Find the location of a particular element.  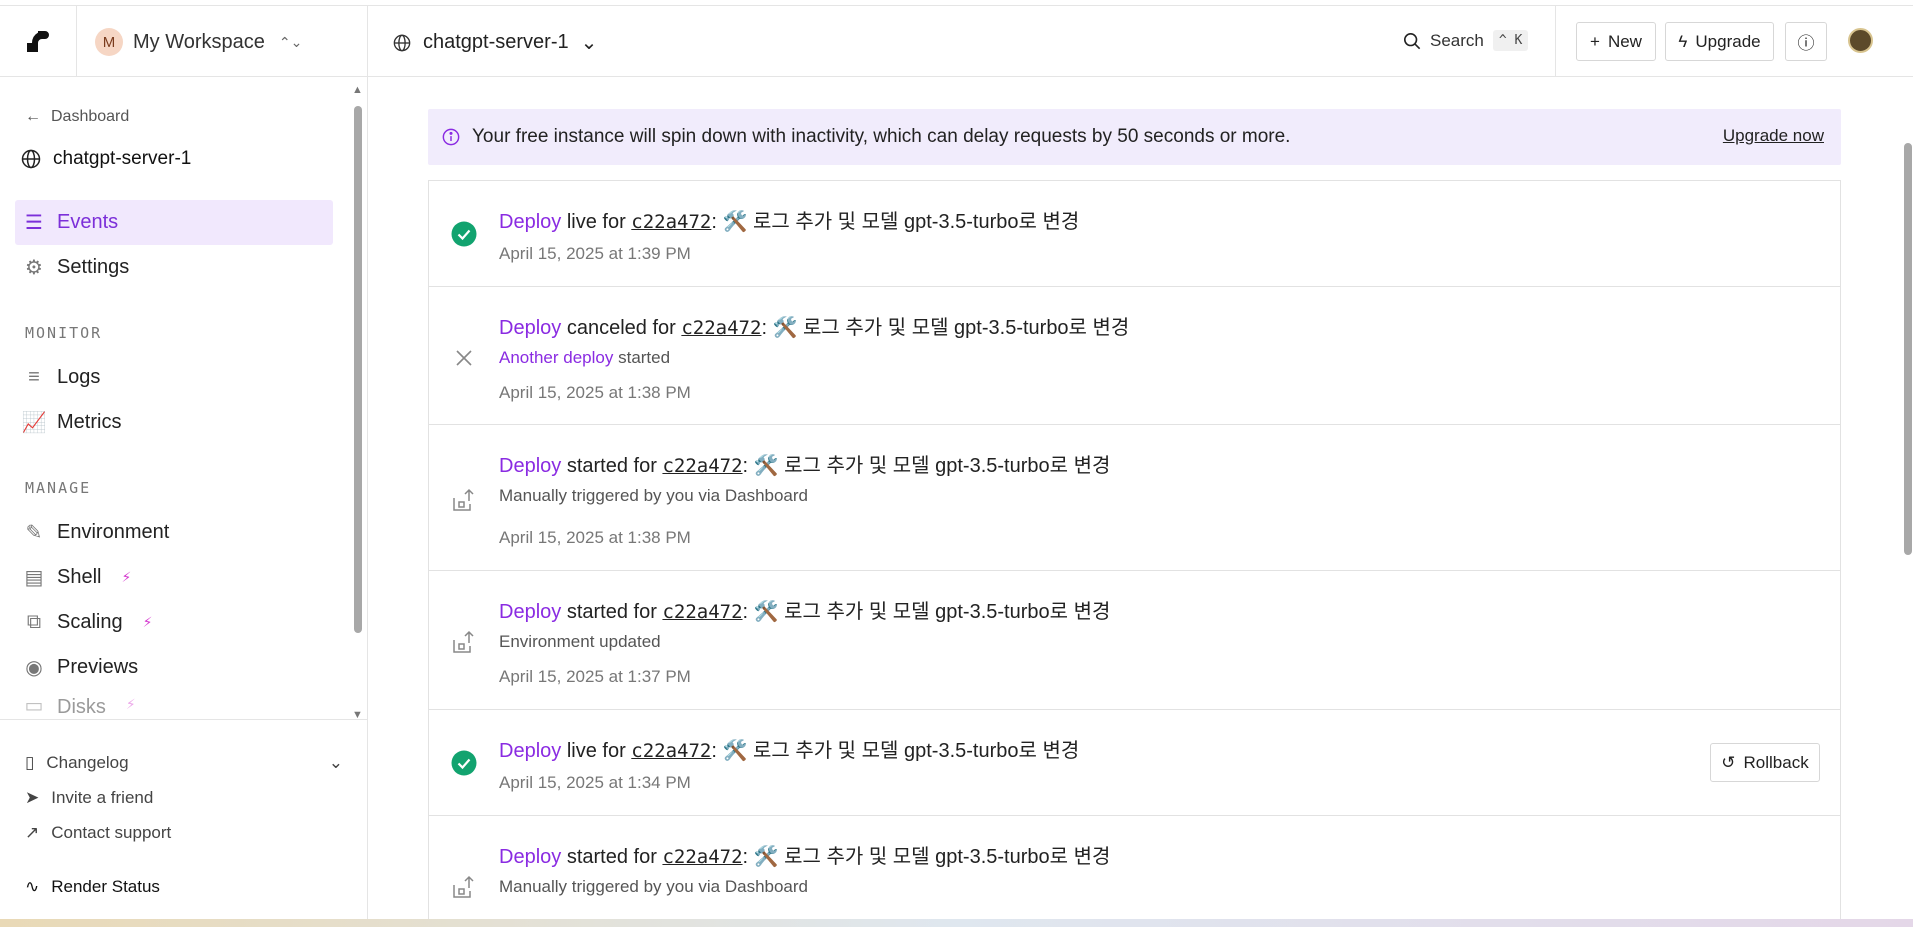

bolt-icon: ⚡ is located at coordinates (130, 704).